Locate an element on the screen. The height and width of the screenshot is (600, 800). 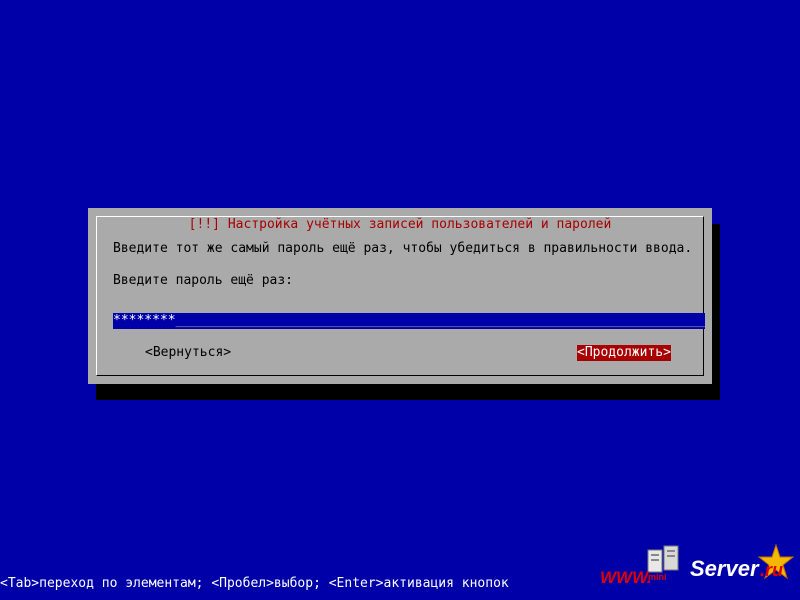
watermark-mini: mini is located at coordinates (657, 577).